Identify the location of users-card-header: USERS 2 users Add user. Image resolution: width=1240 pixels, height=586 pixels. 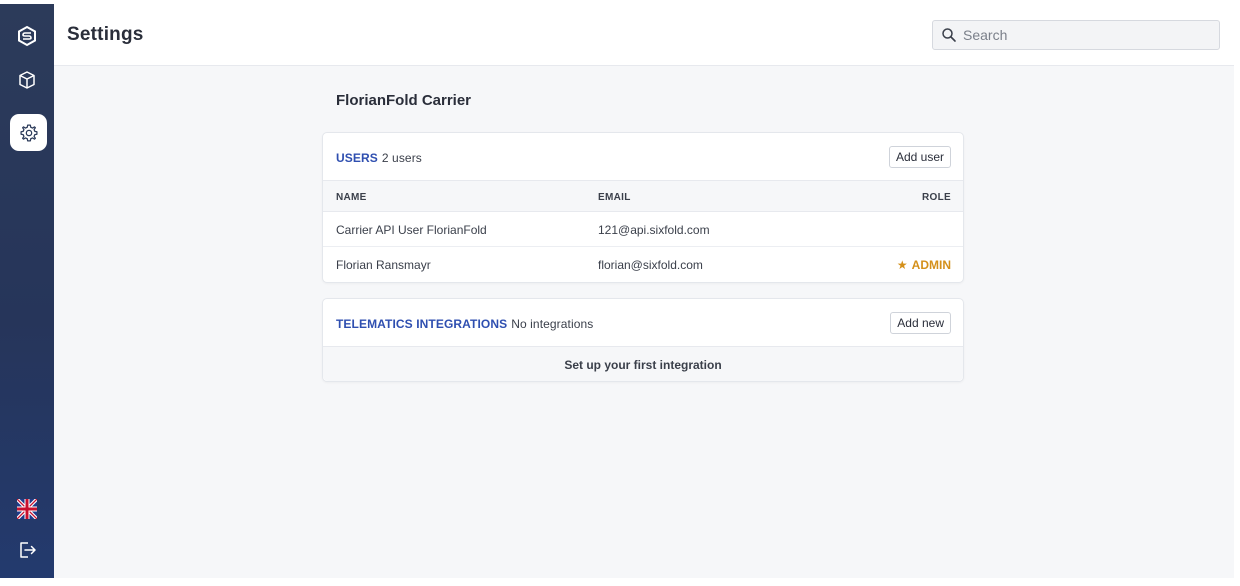
(643, 157).